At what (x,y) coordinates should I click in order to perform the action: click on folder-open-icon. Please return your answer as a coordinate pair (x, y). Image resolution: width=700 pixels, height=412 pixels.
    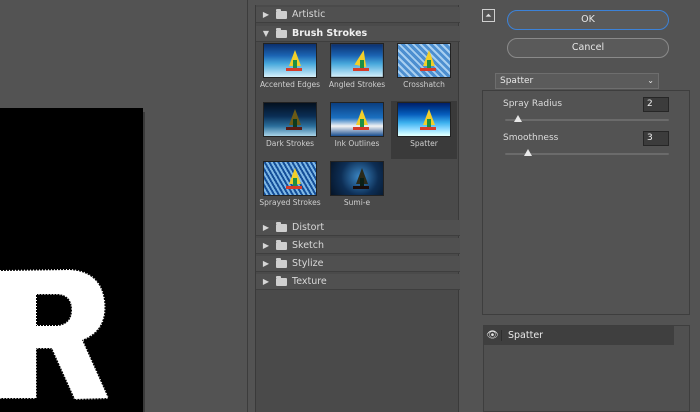
    Looking at the image, I should click on (281, 32).